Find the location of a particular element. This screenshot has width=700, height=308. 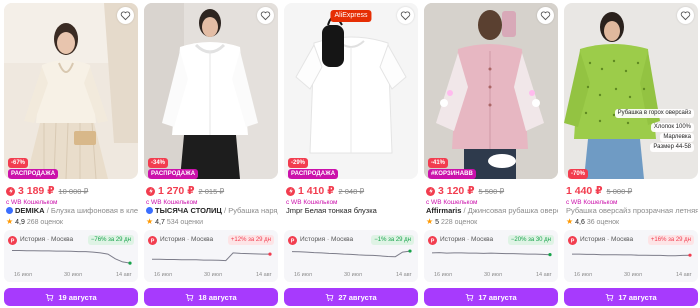

rating: ★ 4,9 268 оценок is located at coordinates (34, 221).